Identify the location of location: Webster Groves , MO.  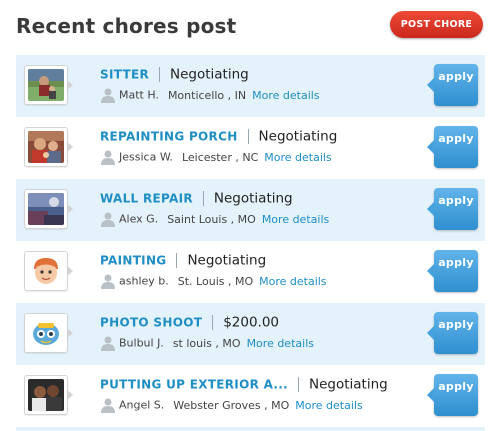
(231, 405).